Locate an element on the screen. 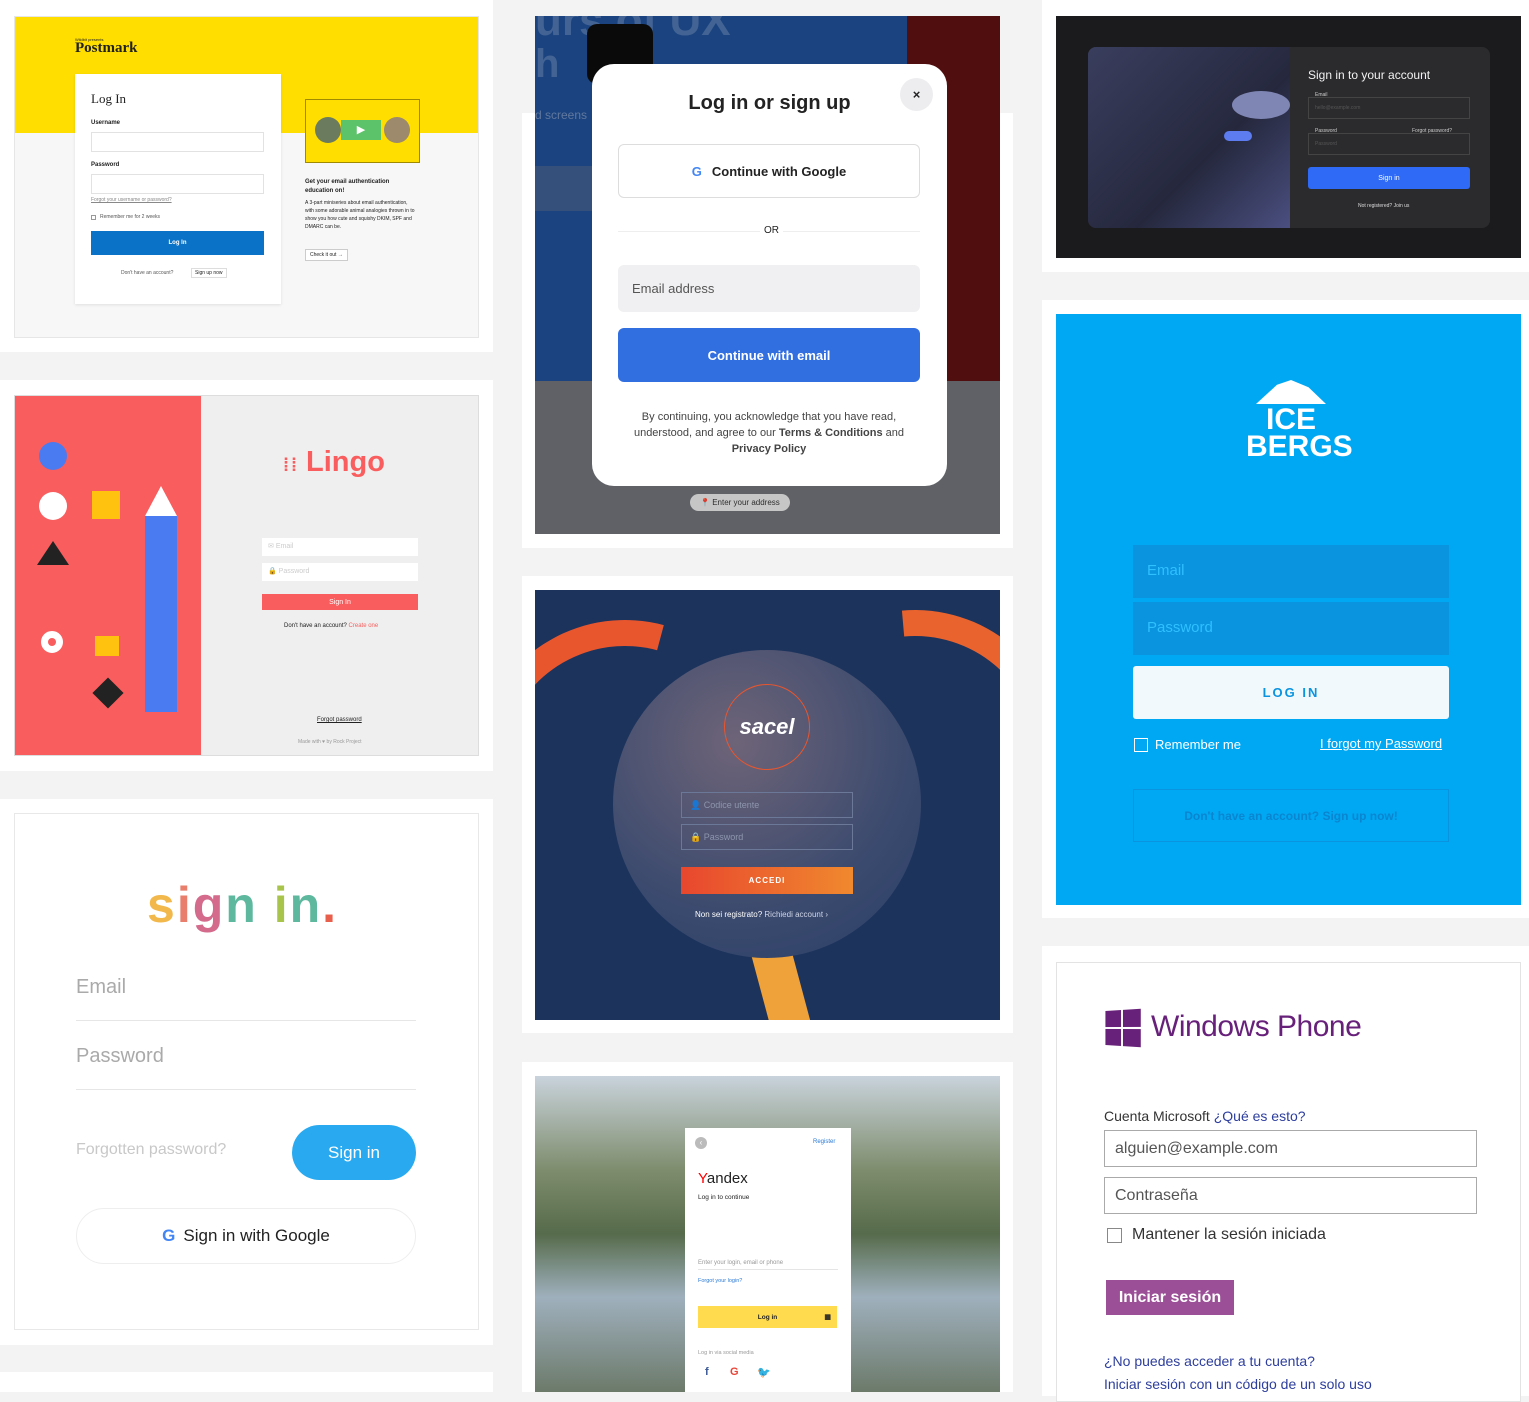 This screenshot has width=1529, height=1402. lingo-password-input: 🔒 Password is located at coordinates (340, 572).